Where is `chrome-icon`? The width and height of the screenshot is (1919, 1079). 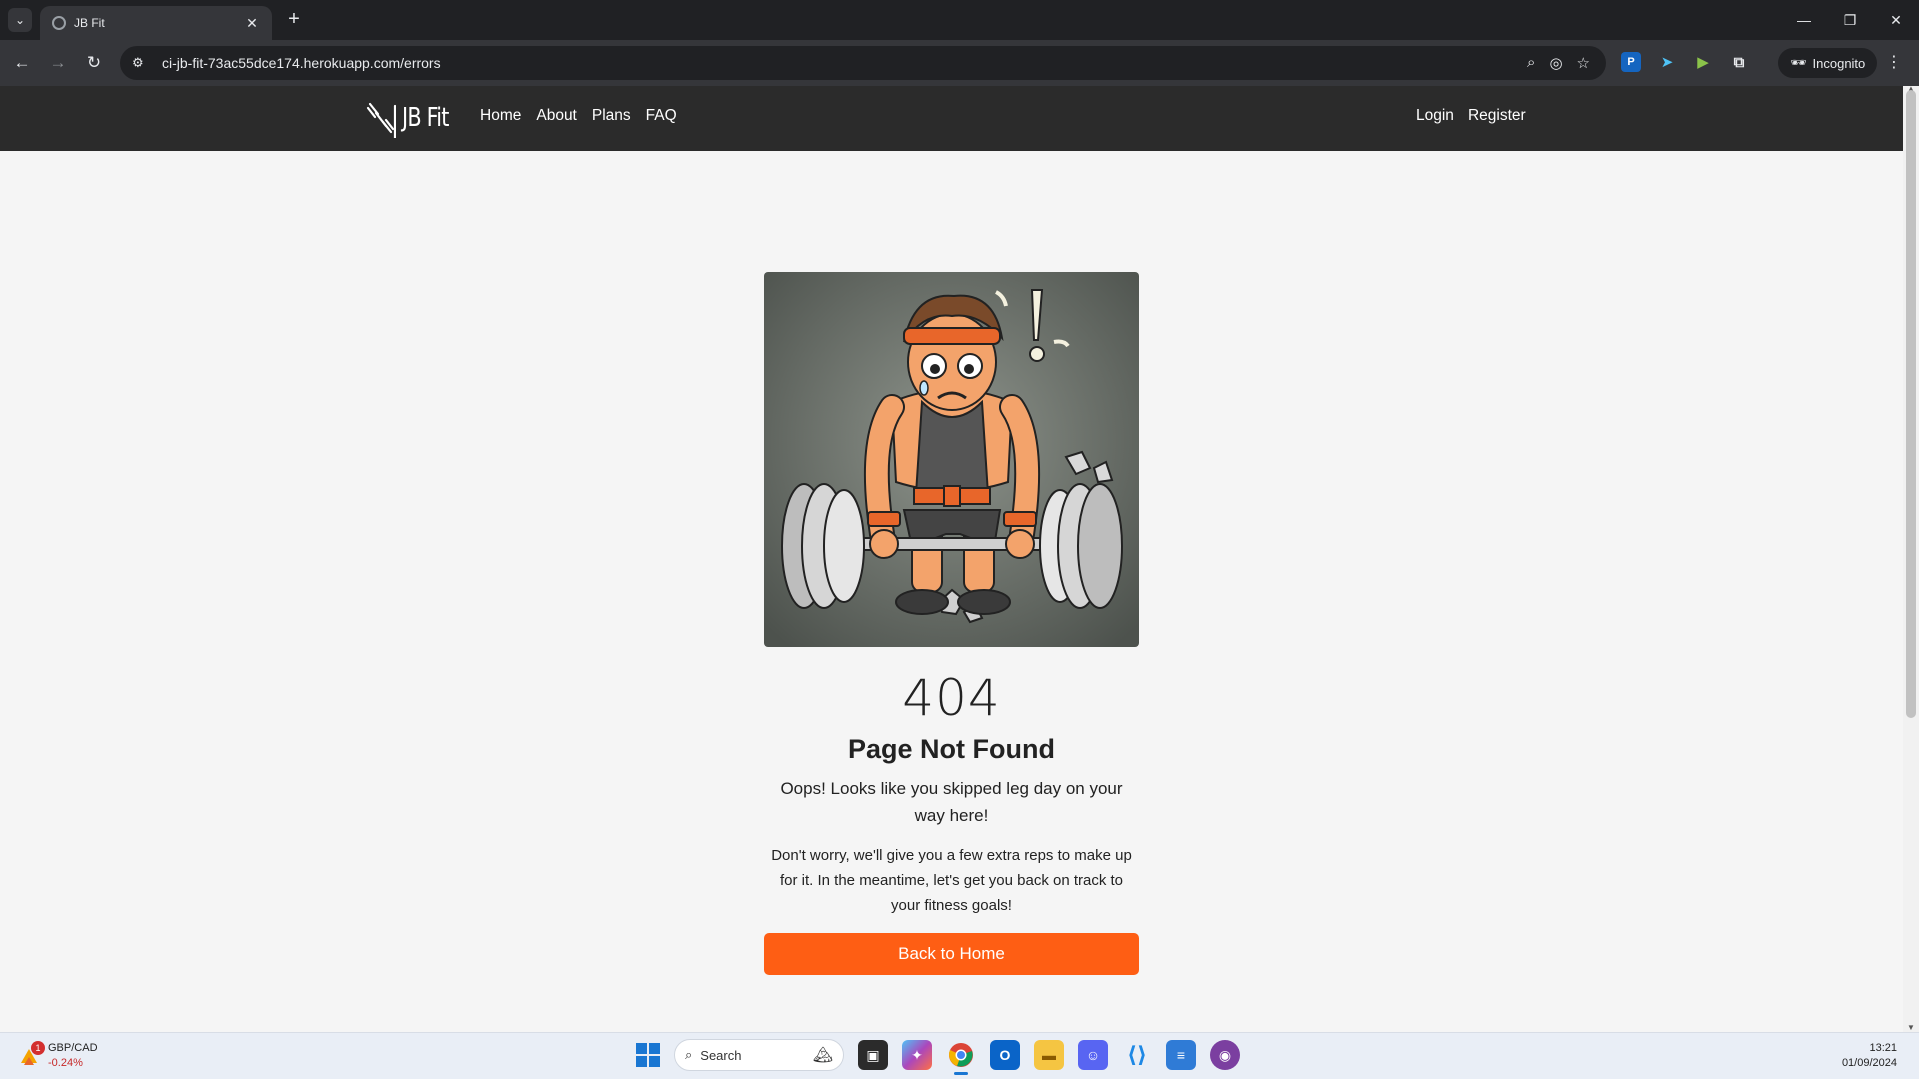
chrome-icon is located at coordinates (961, 1057).